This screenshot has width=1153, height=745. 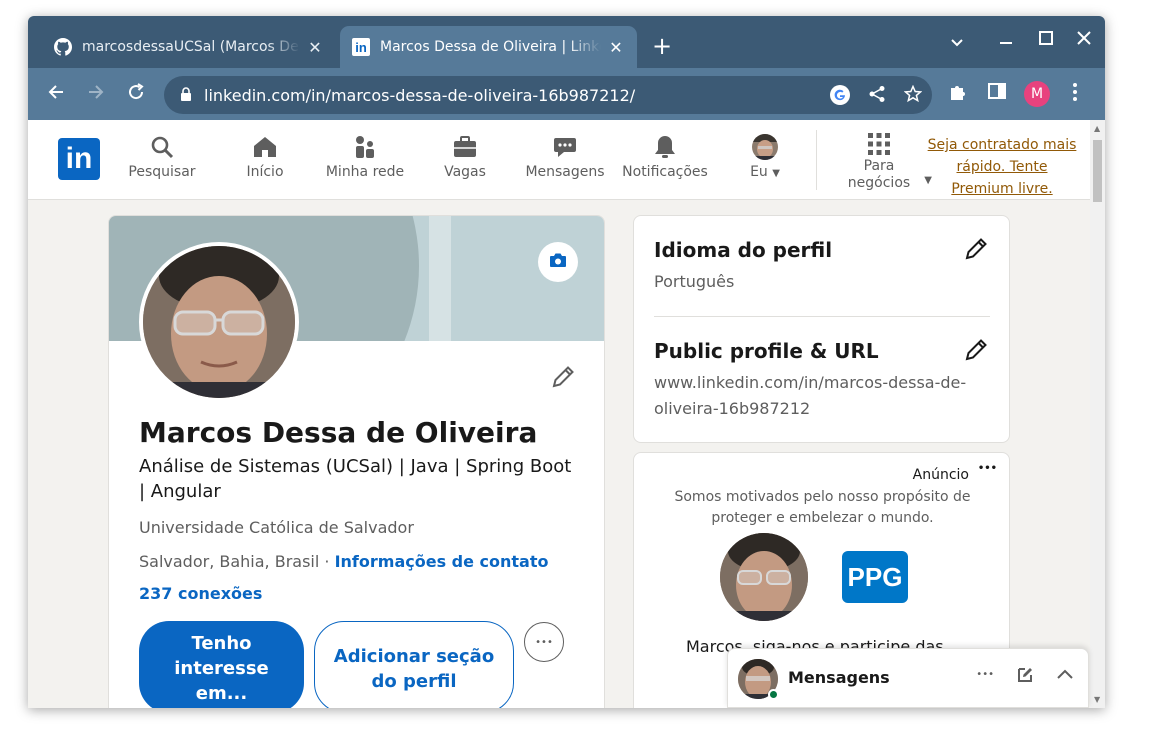 I want to click on page-scrollbar: ▲ ▼, so click(x=1097, y=414).